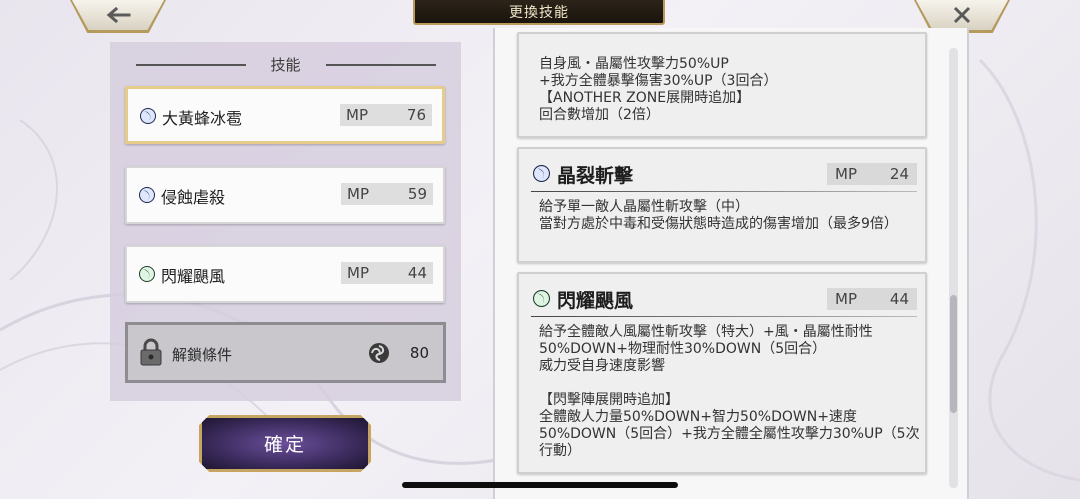 This screenshot has width=1080, height=499. I want to click on skills-panel-title: 技能, so click(285, 65).